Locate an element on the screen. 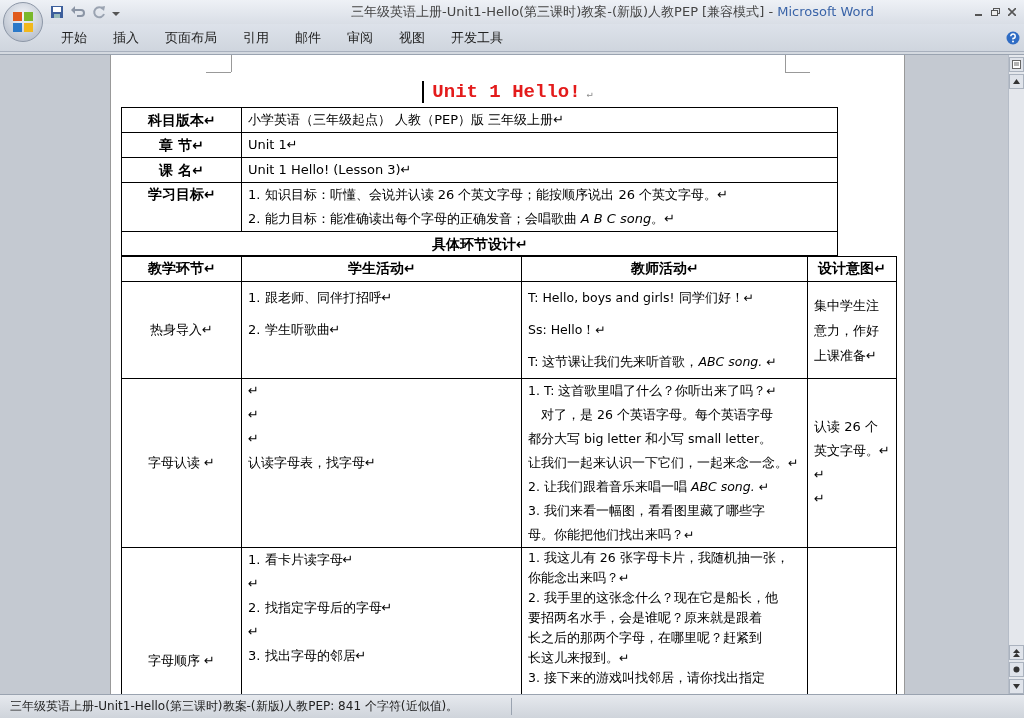 The width and height of the screenshot is (1024, 718). text-cursor is located at coordinates (423, 92).